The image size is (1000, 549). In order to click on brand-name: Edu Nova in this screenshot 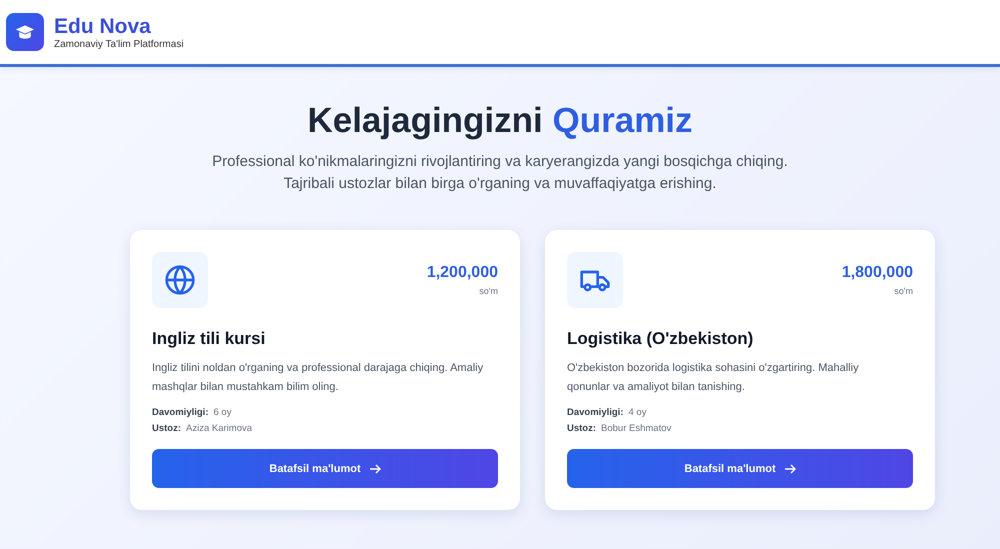, I will do `click(103, 26)`.